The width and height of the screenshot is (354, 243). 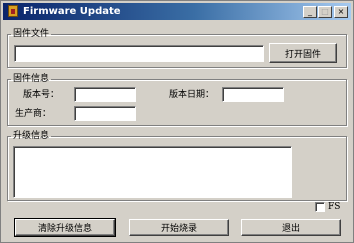 What do you see at coordinates (177, 11) in the screenshot?
I see `title-bar: Firmware Update _ □ ×` at bounding box center [177, 11].